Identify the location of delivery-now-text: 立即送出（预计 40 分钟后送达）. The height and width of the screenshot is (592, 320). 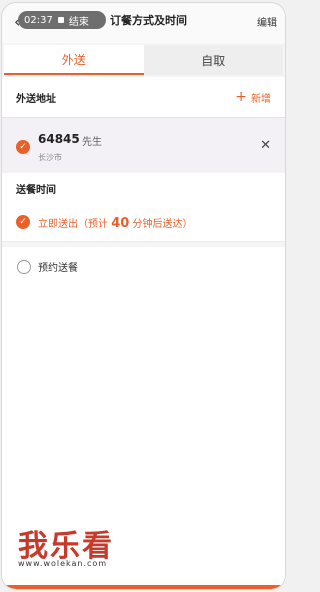
(115, 223).